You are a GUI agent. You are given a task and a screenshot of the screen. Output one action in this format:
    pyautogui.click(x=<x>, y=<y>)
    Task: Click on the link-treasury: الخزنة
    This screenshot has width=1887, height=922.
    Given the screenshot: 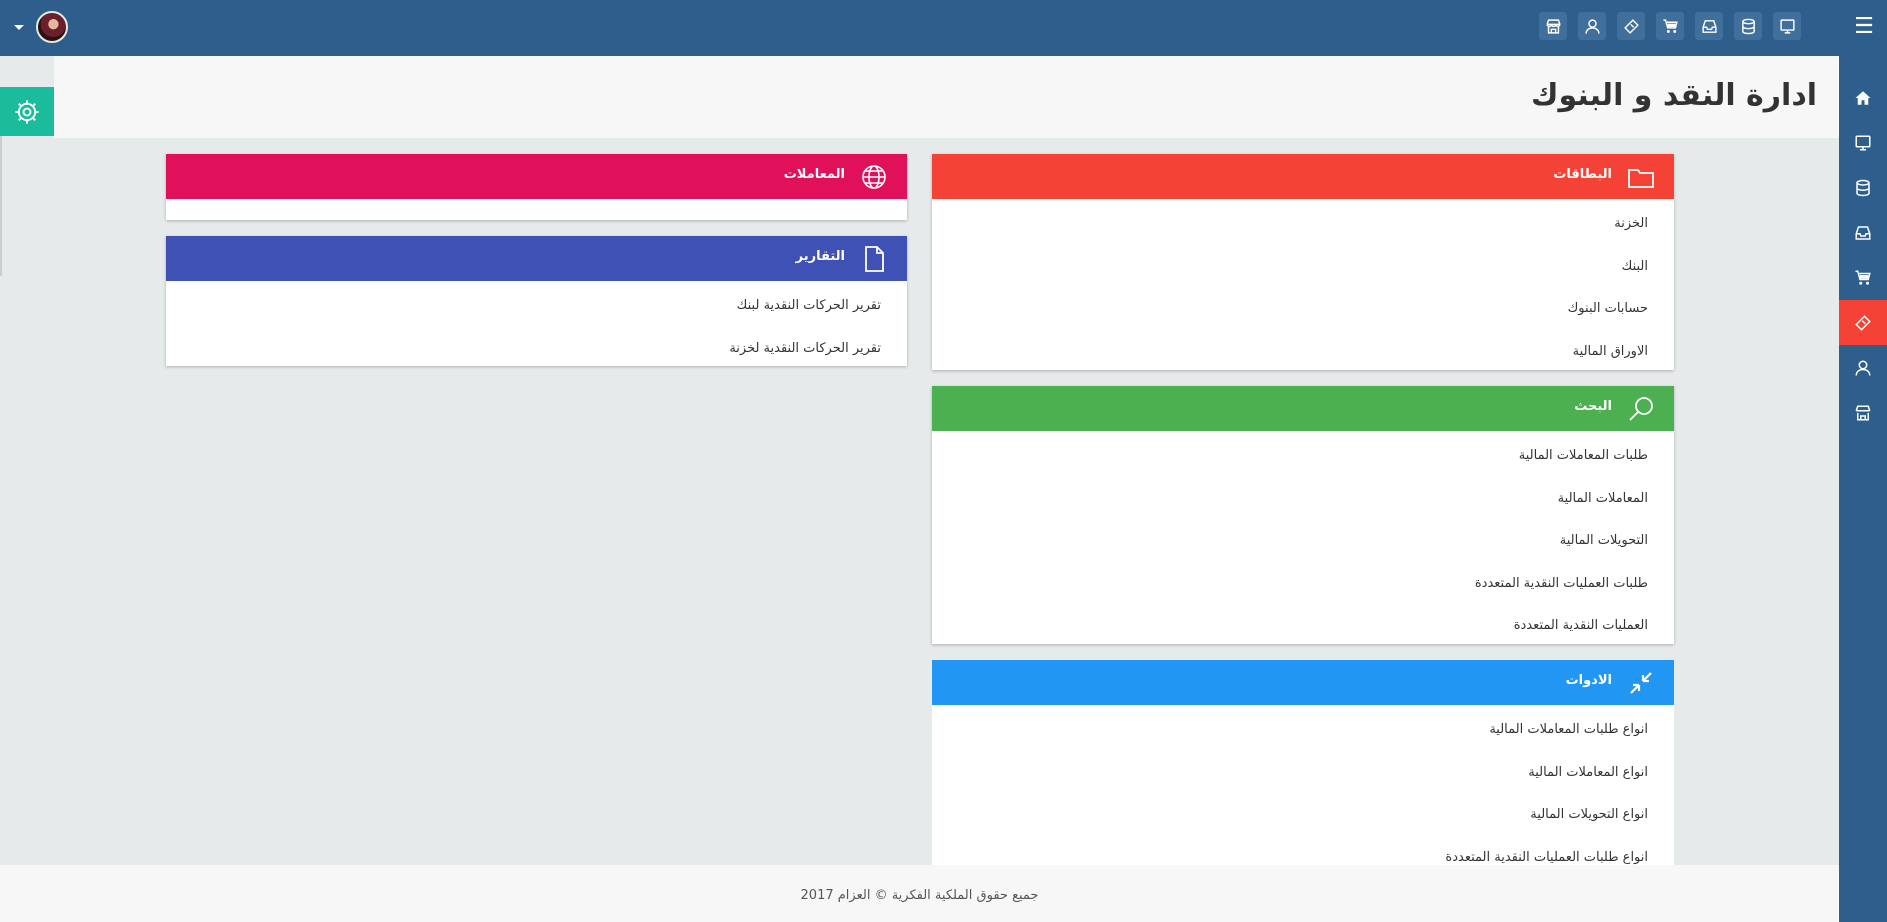 What is the action you would take?
    pyautogui.click(x=1303, y=224)
    